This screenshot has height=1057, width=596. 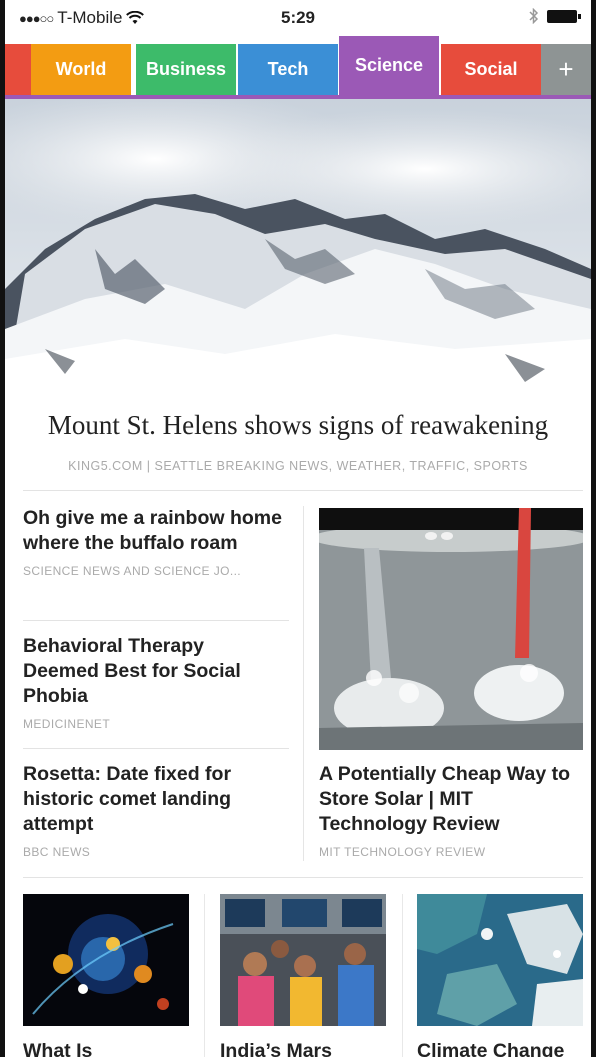 What do you see at coordinates (58, 1048) in the screenshot?
I see `card-title: What Is` at bounding box center [58, 1048].